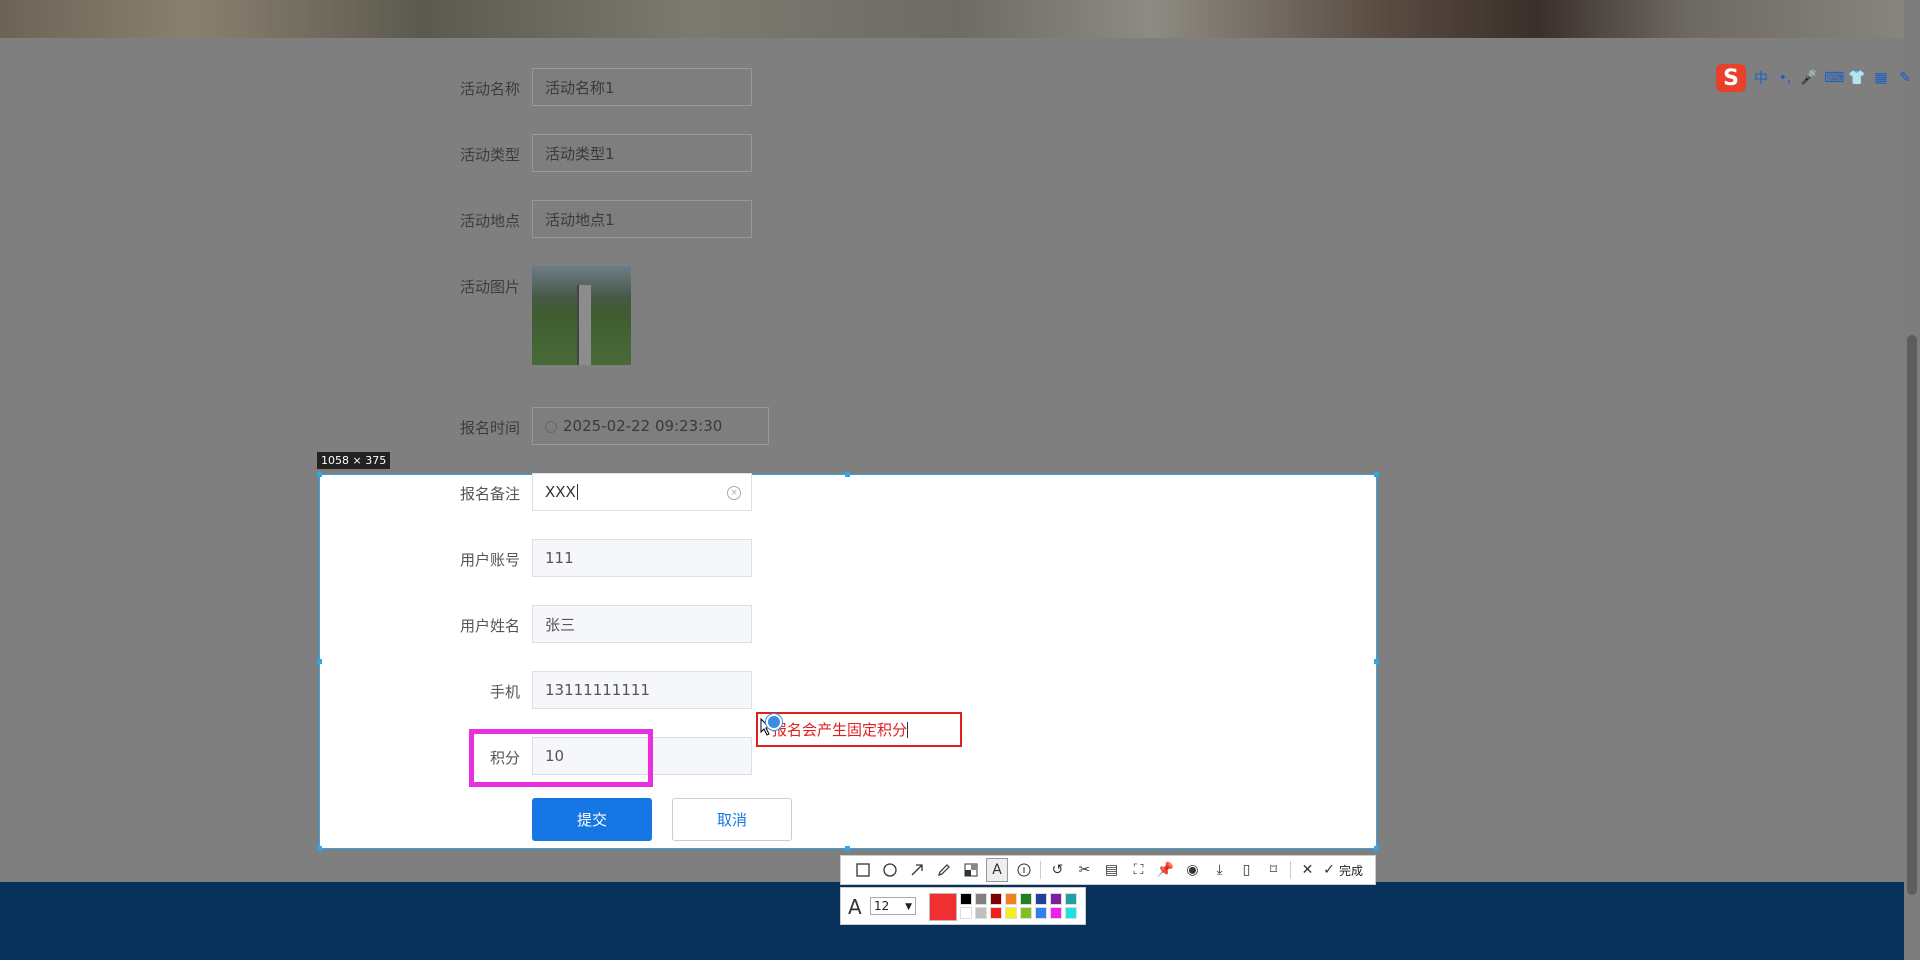 This screenshot has height=960, width=1920. Describe the element at coordinates (643, 426) in the screenshot. I see `signup-time-value: 2025-02-22 09:23:30` at that location.